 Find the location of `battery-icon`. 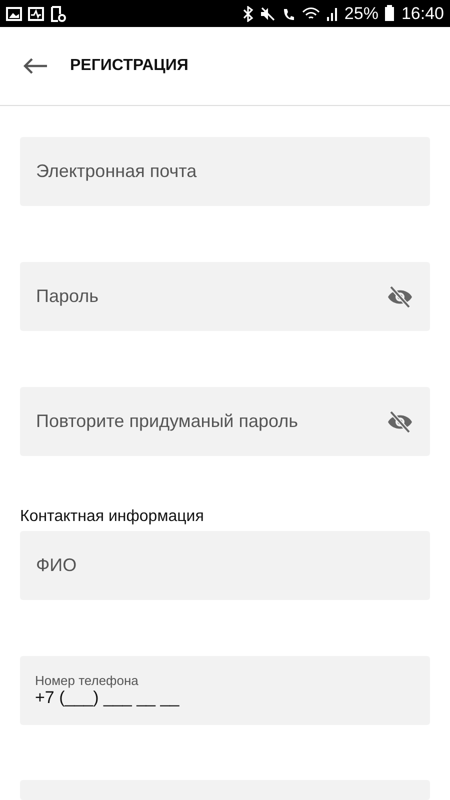

battery-icon is located at coordinates (390, 13).